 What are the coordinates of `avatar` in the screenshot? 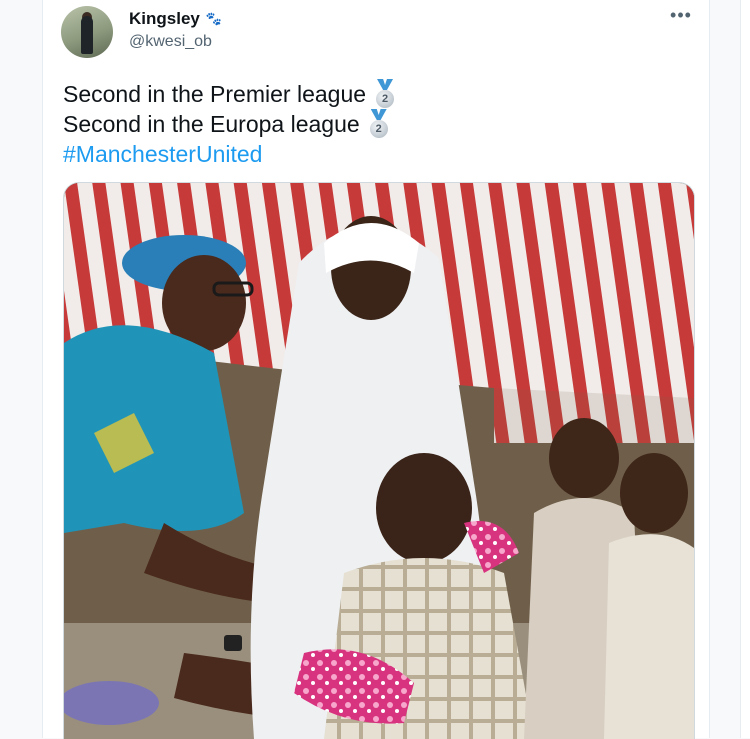 It's located at (87, 32).